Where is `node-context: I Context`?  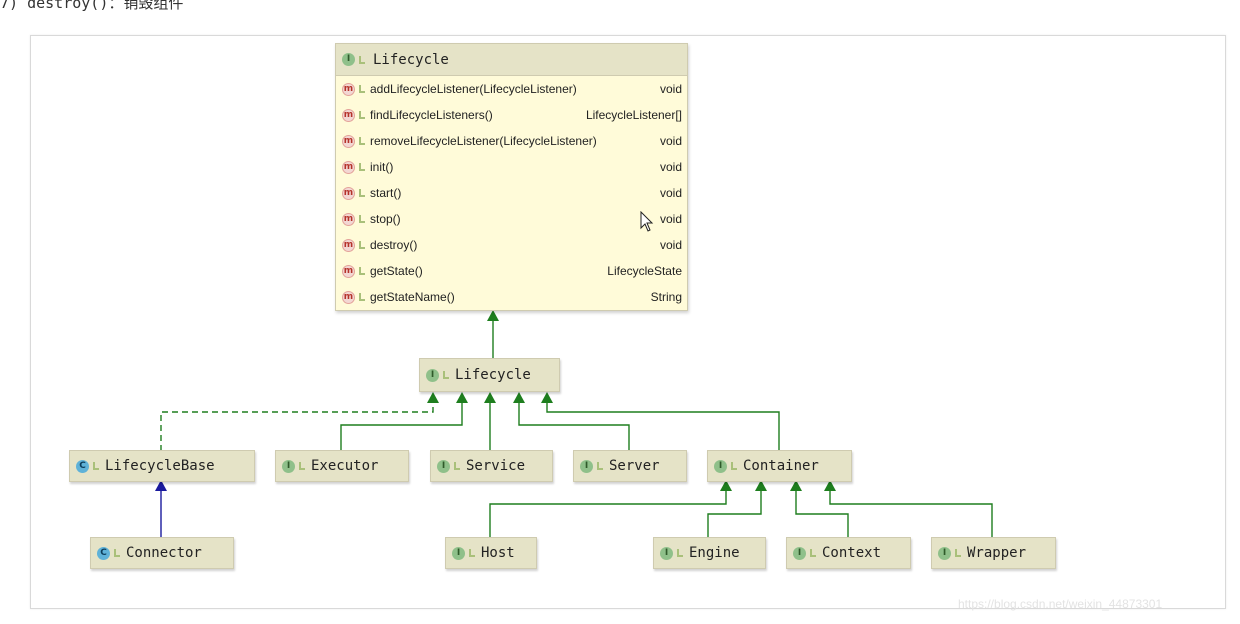
node-context: I Context is located at coordinates (848, 553).